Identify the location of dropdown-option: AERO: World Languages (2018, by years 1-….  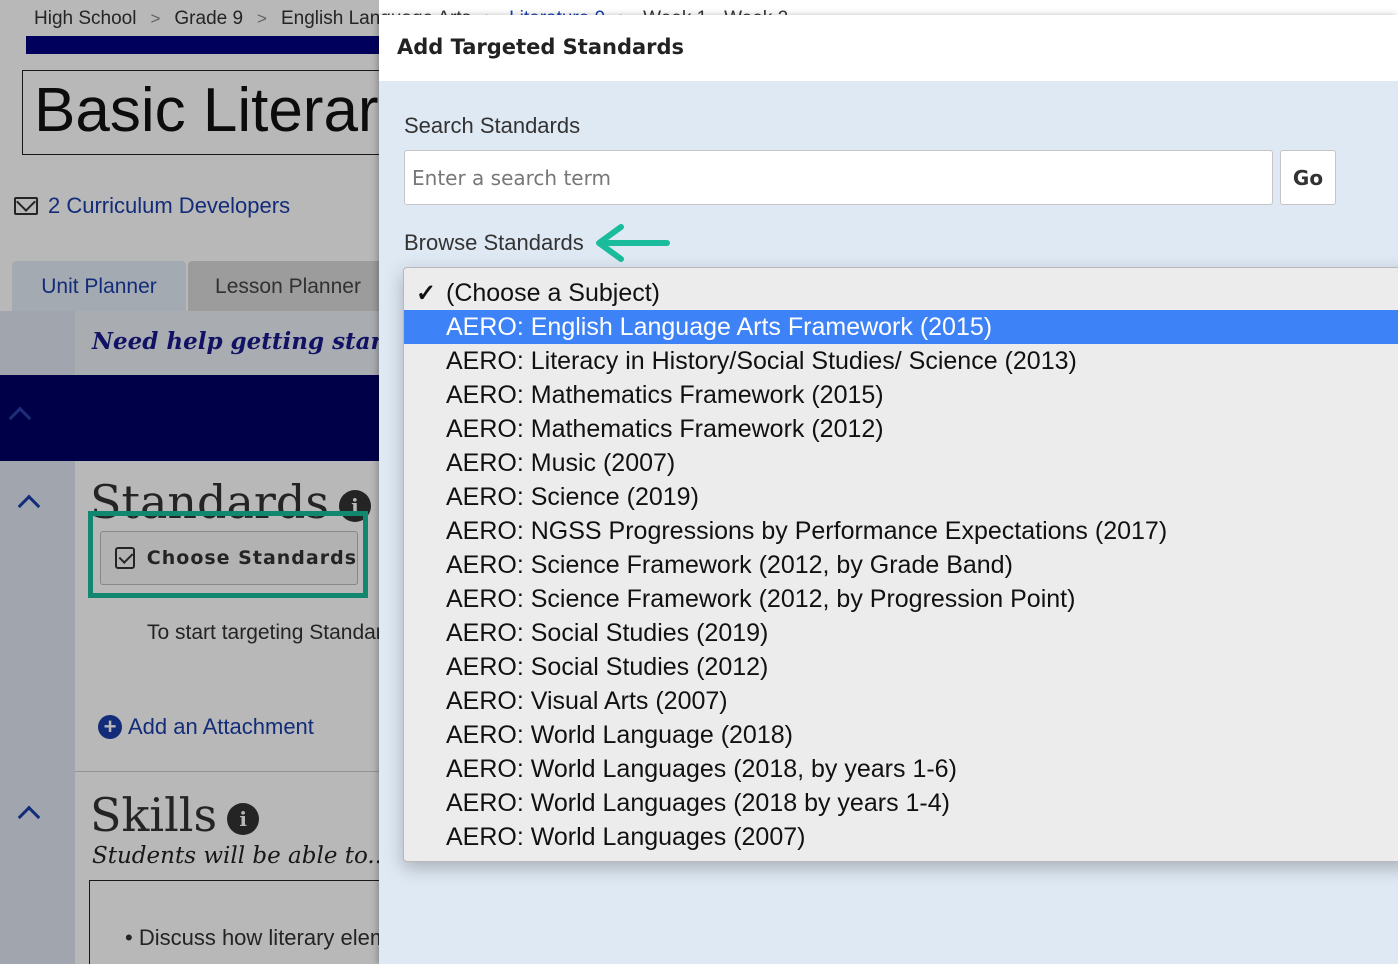
(901, 769).